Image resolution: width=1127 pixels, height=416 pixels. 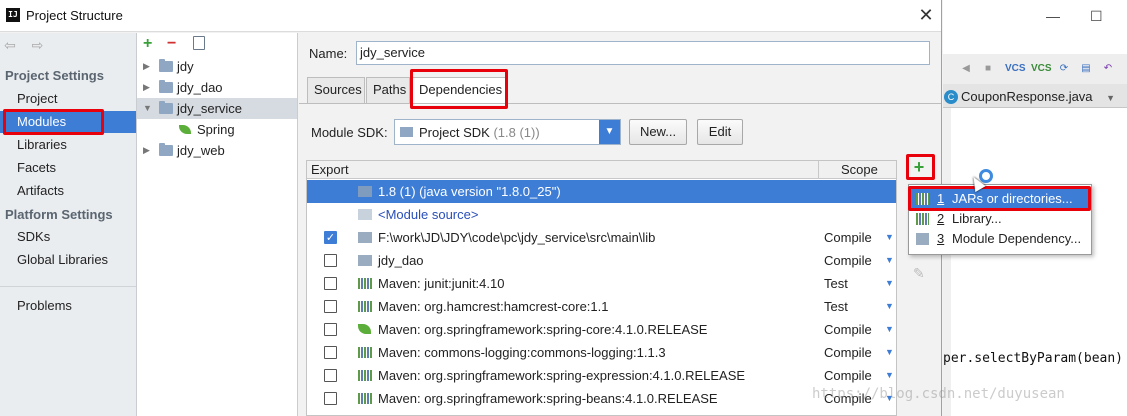 I want to click on minimize-icon: —, so click(x=1053, y=16).